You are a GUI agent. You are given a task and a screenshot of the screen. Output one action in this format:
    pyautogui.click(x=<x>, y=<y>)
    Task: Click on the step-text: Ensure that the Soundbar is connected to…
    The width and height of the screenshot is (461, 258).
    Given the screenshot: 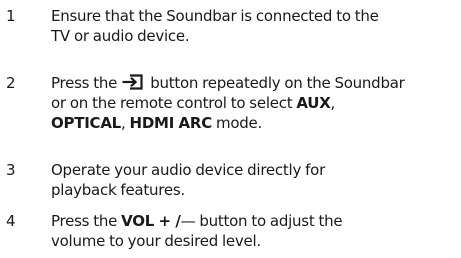 What is the action you would take?
    pyautogui.click(x=253, y=26)
    